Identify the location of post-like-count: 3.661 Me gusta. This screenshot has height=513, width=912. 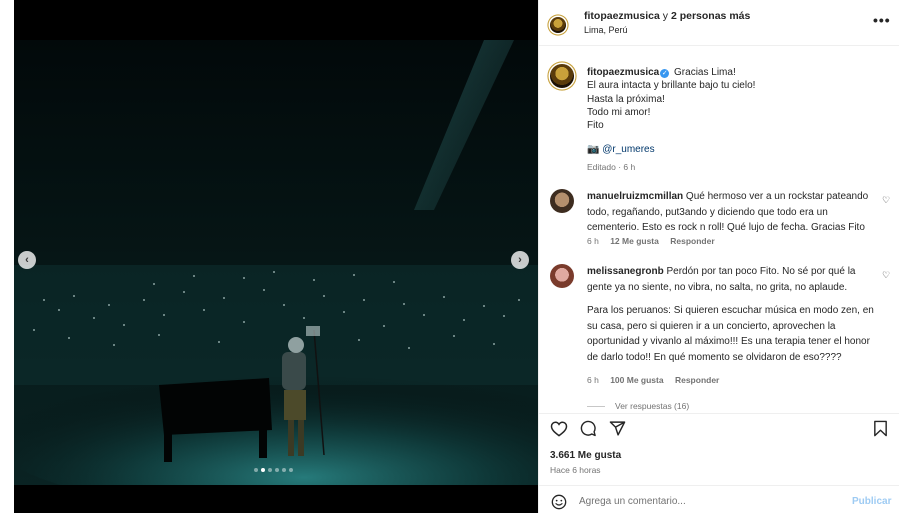
(585, 455).